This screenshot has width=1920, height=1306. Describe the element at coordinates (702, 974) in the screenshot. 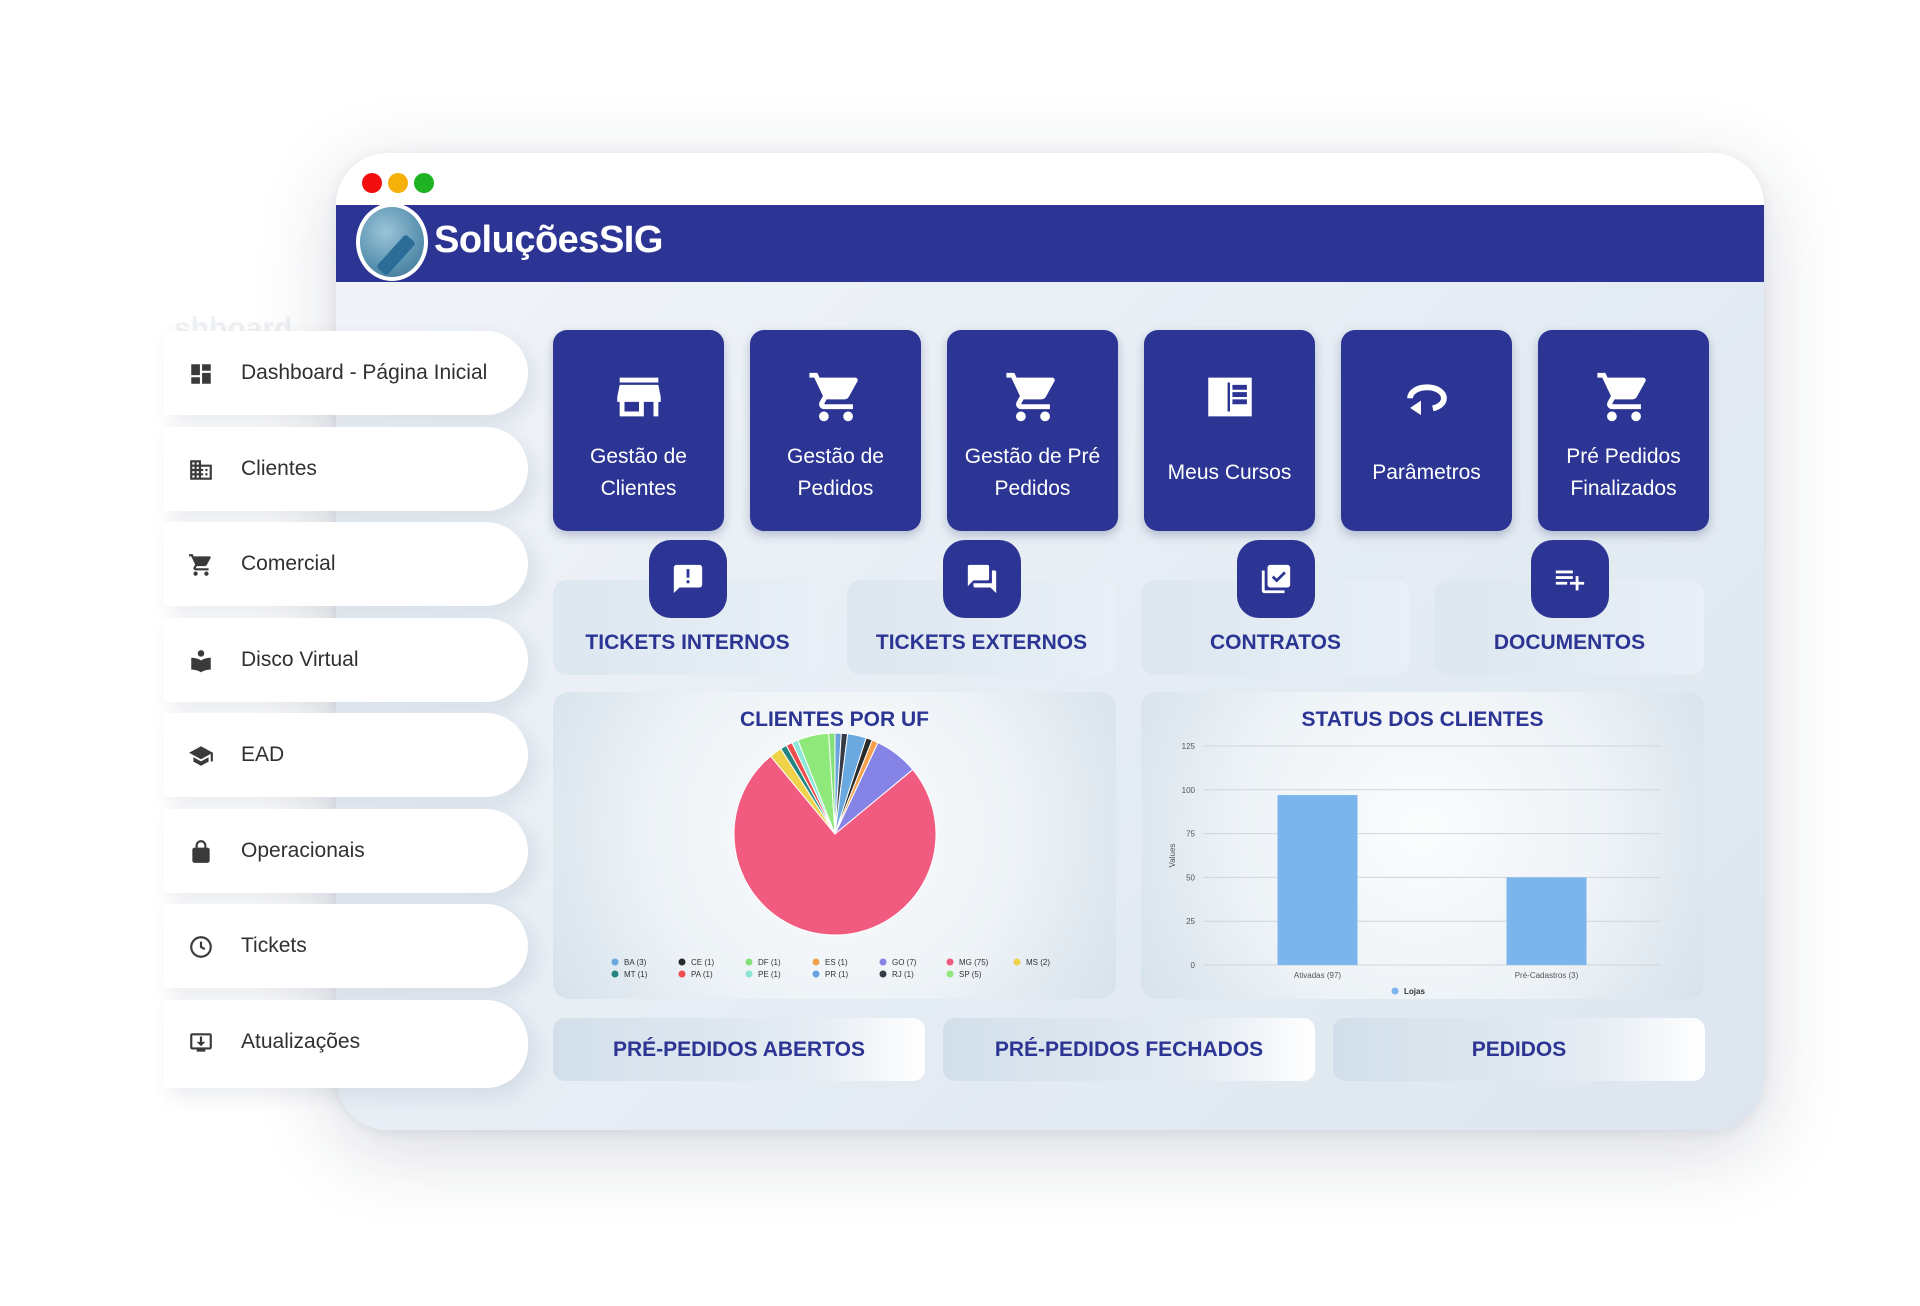

I see `legend-label: PA (1)` at that location.